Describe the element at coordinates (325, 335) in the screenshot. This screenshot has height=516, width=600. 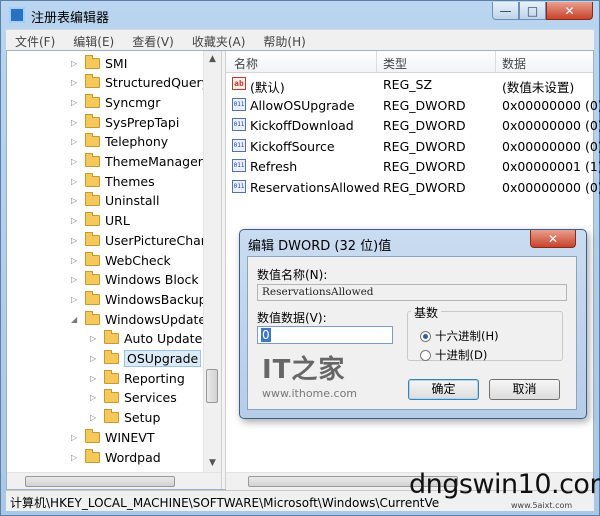
I see `value-data-input: 0` at that location.